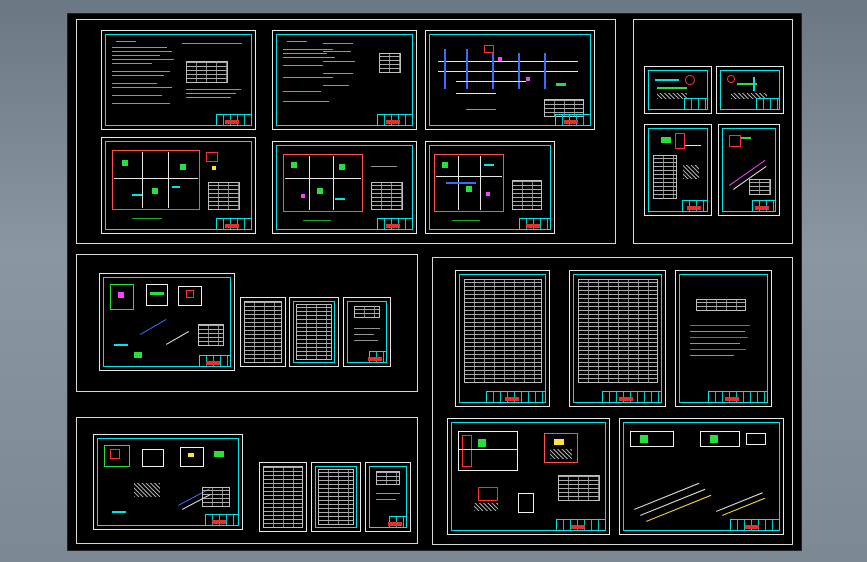 Image resolution: width=867 pixels, height=562 pixels. I want to click on sheet-cover-index, so click(723, 338).